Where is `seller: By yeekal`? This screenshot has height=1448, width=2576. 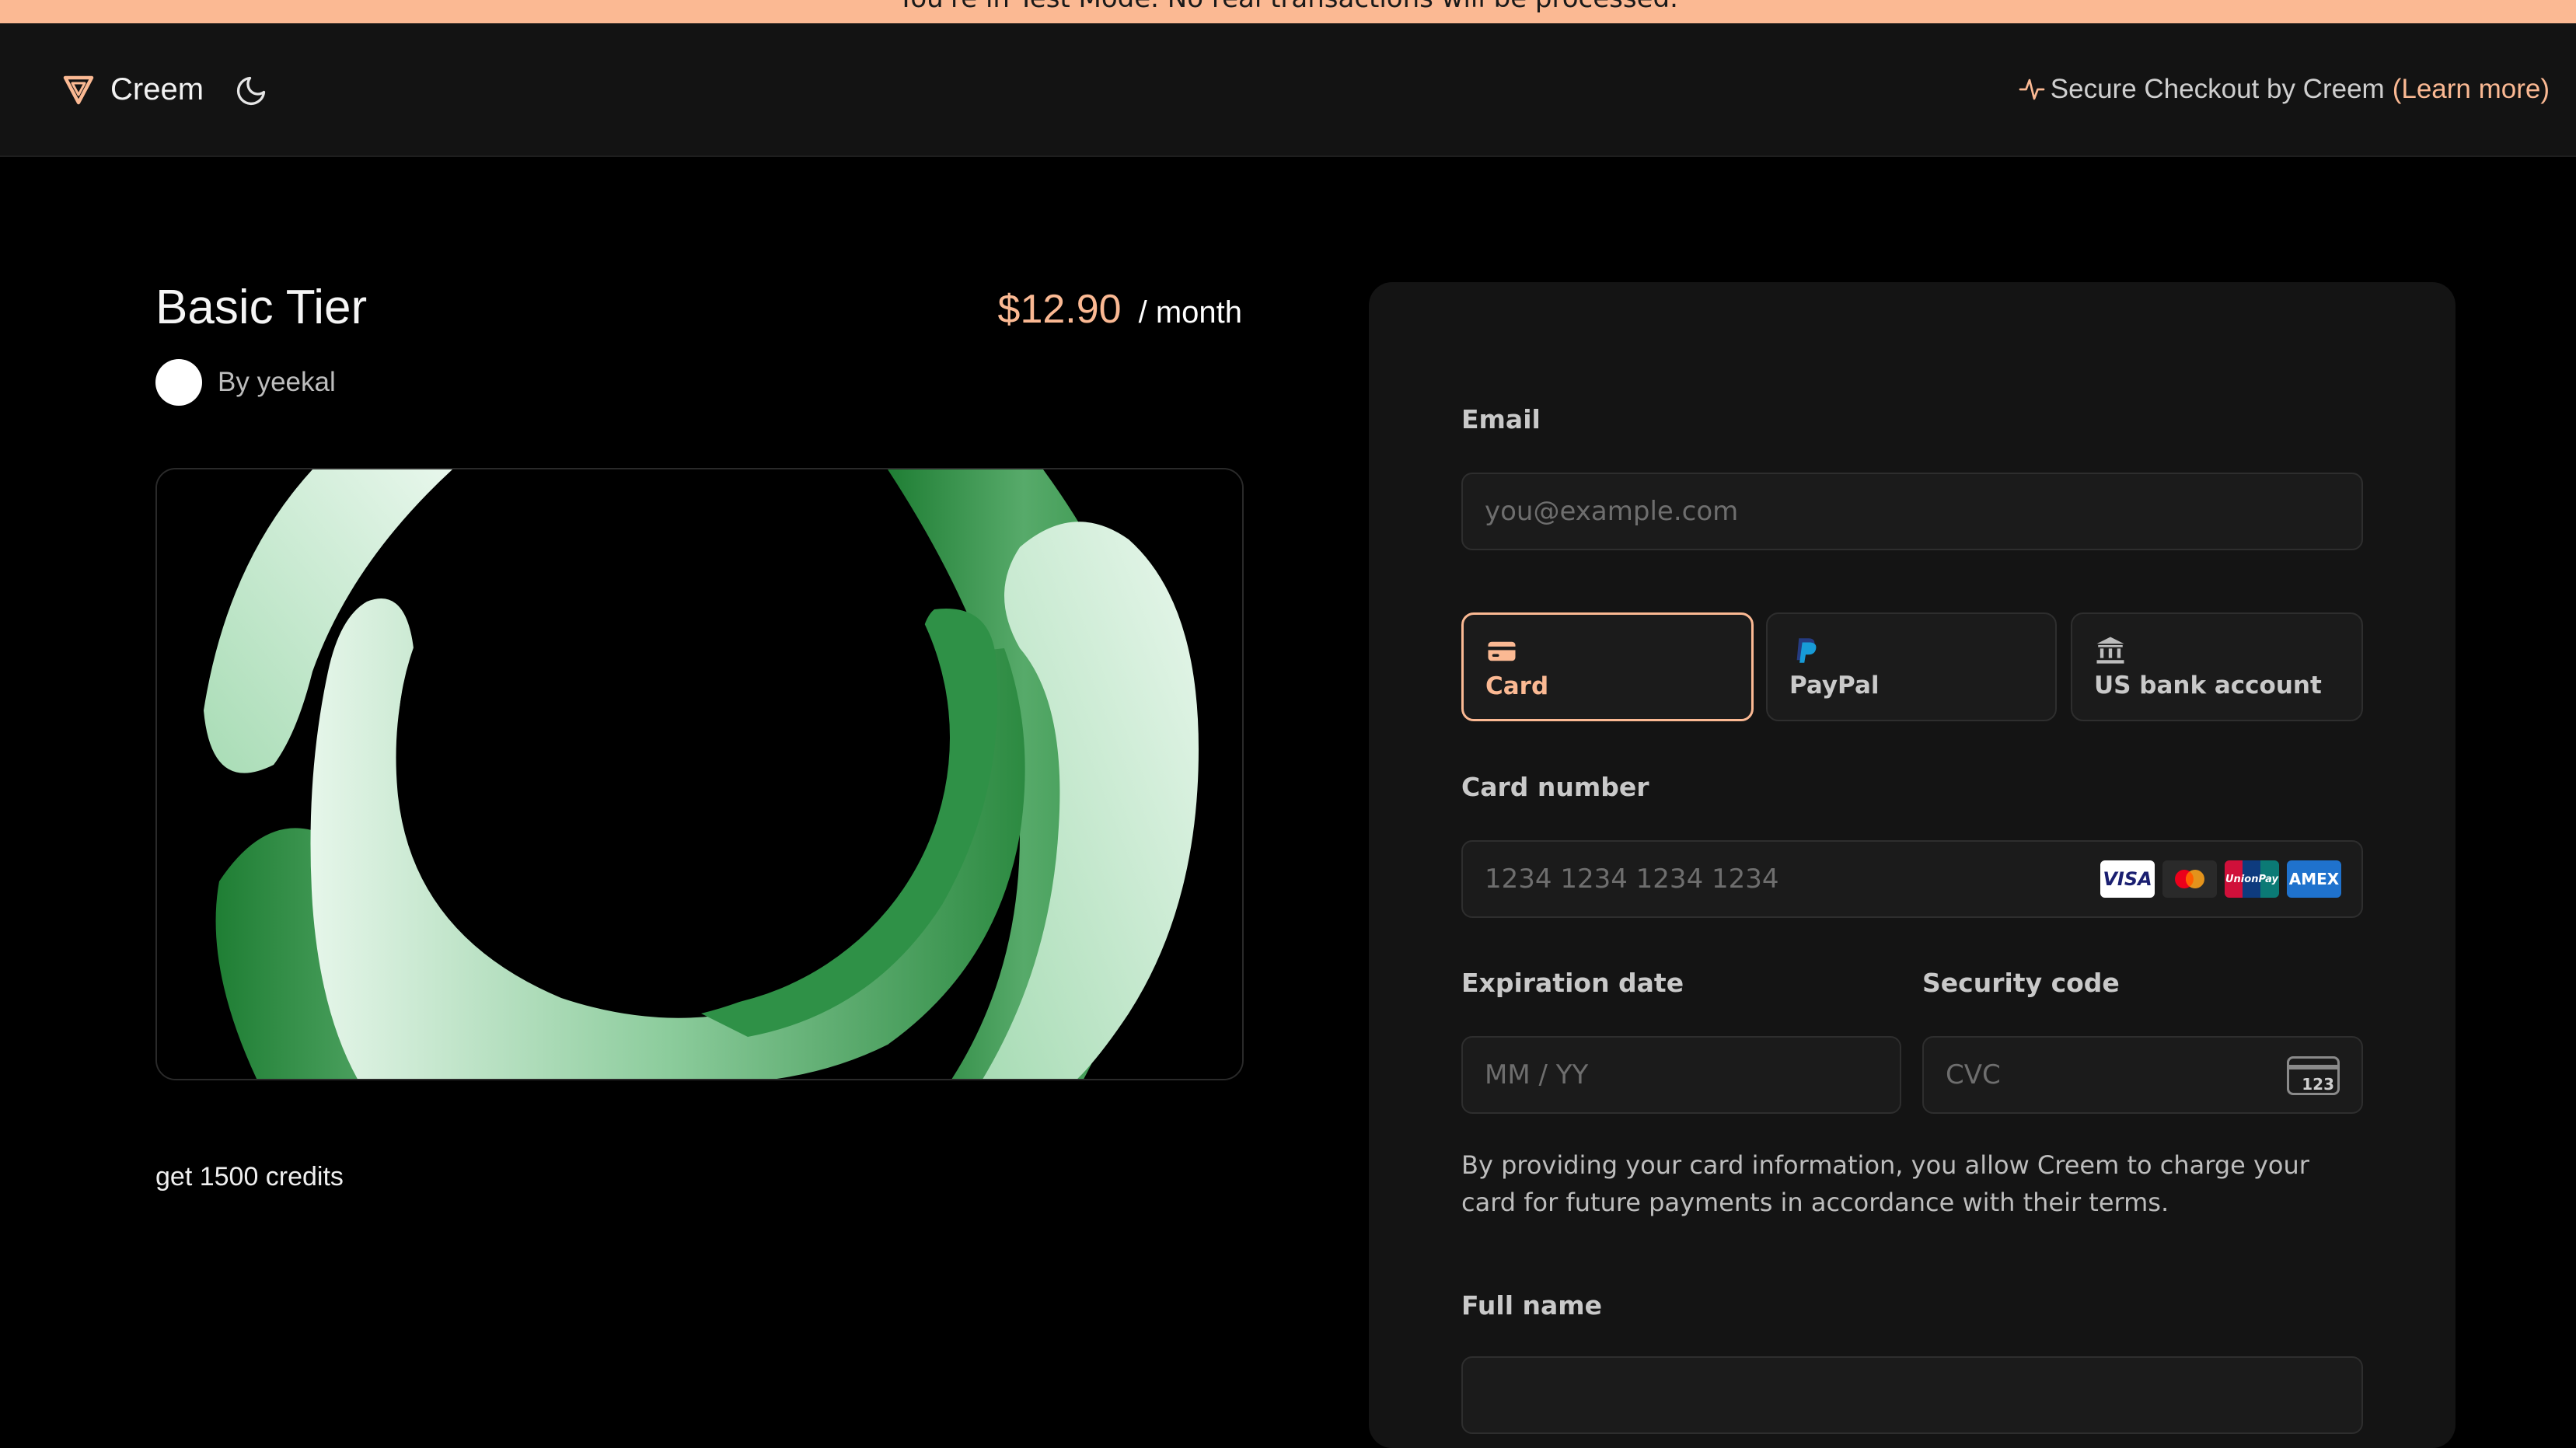
seller: By yeekal is located at coordinates (246, 382).